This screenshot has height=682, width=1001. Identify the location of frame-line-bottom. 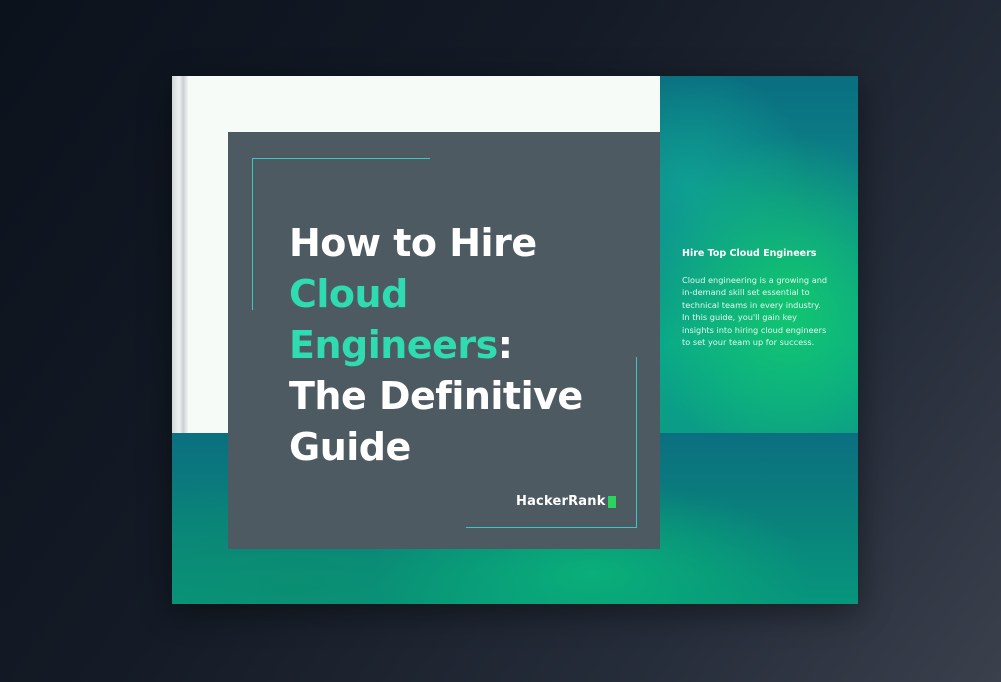
(551, 527).